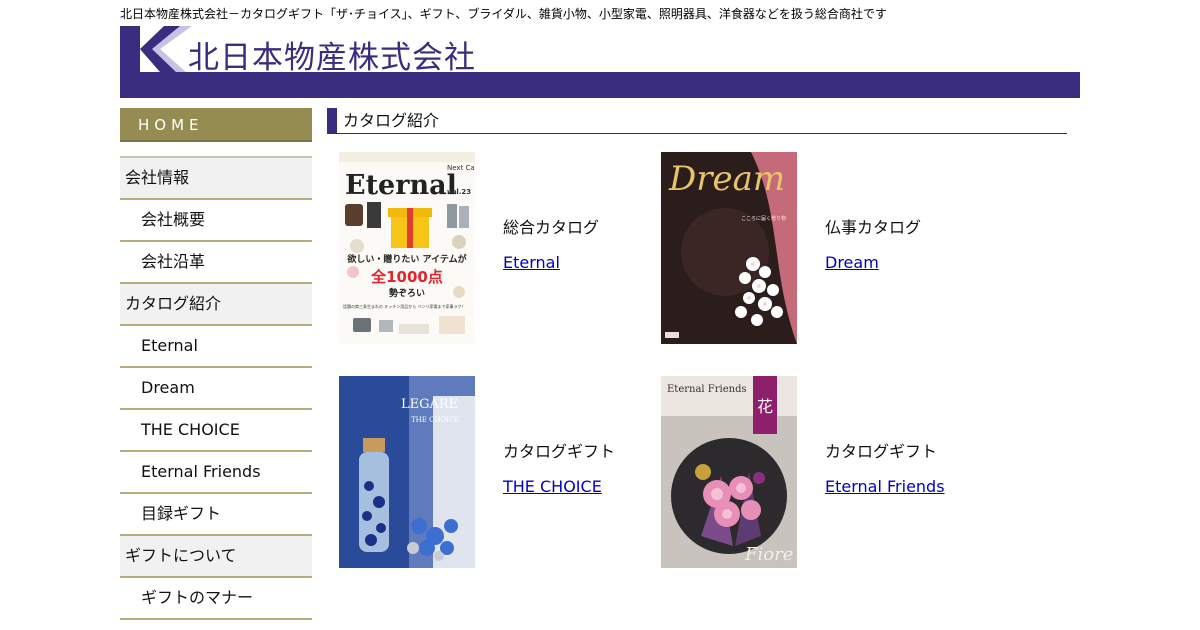 This screenshot has width=1200, height=630. What do you see at coordinates (407, 472) in the screenshot?
I see `catalog-cover-the-choice: LEGARE THE CHOICE` at bounding box center [407, 472].